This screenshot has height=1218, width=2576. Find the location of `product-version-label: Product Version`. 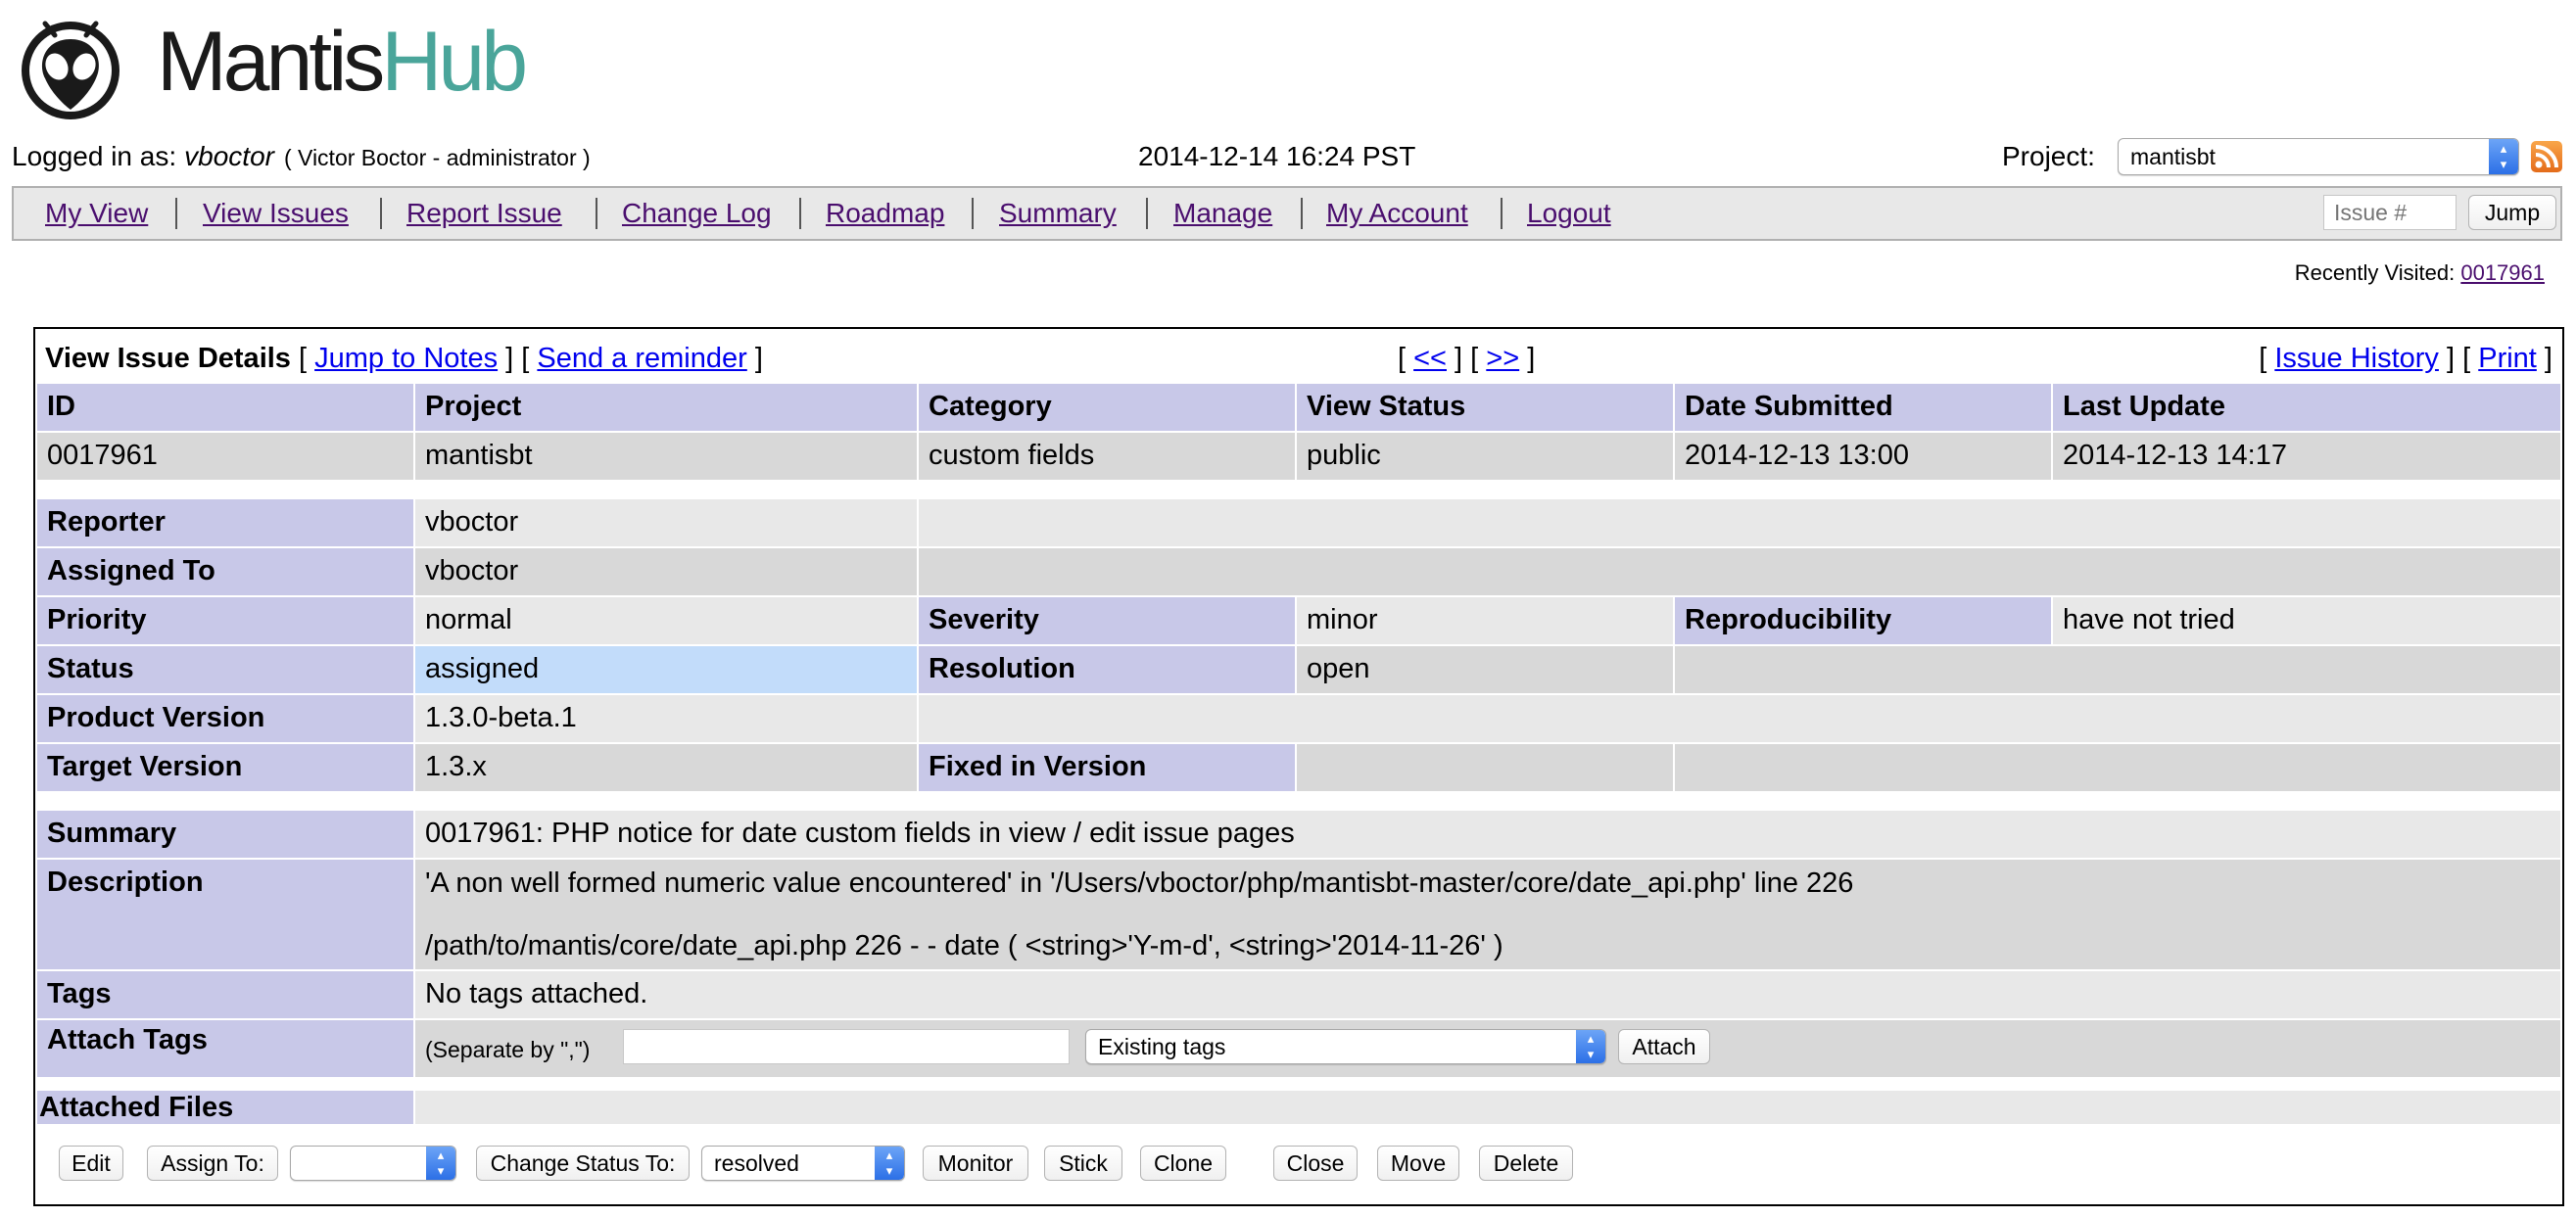

product-version-label: Product Version is located at coordinates (225, 718).